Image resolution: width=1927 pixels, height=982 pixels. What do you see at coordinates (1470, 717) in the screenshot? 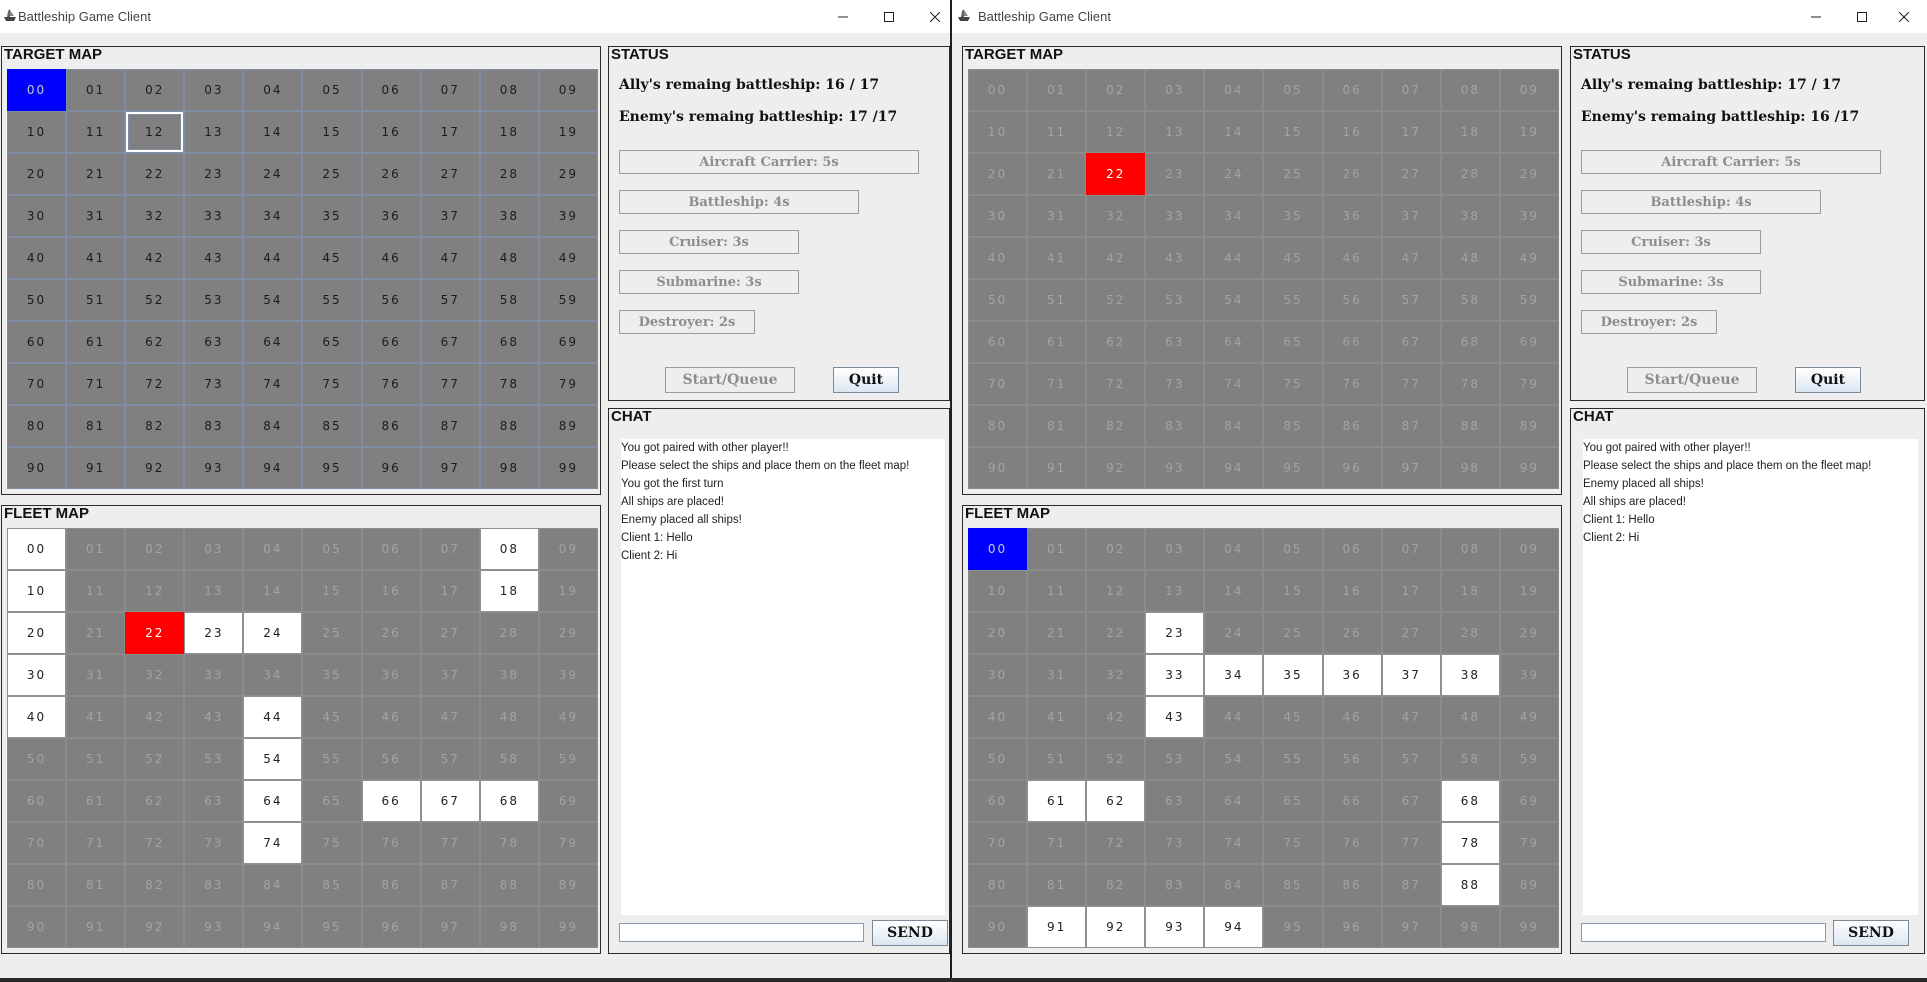
I see `fleet-cell-48: 48` at bounding box center [1470, 717].